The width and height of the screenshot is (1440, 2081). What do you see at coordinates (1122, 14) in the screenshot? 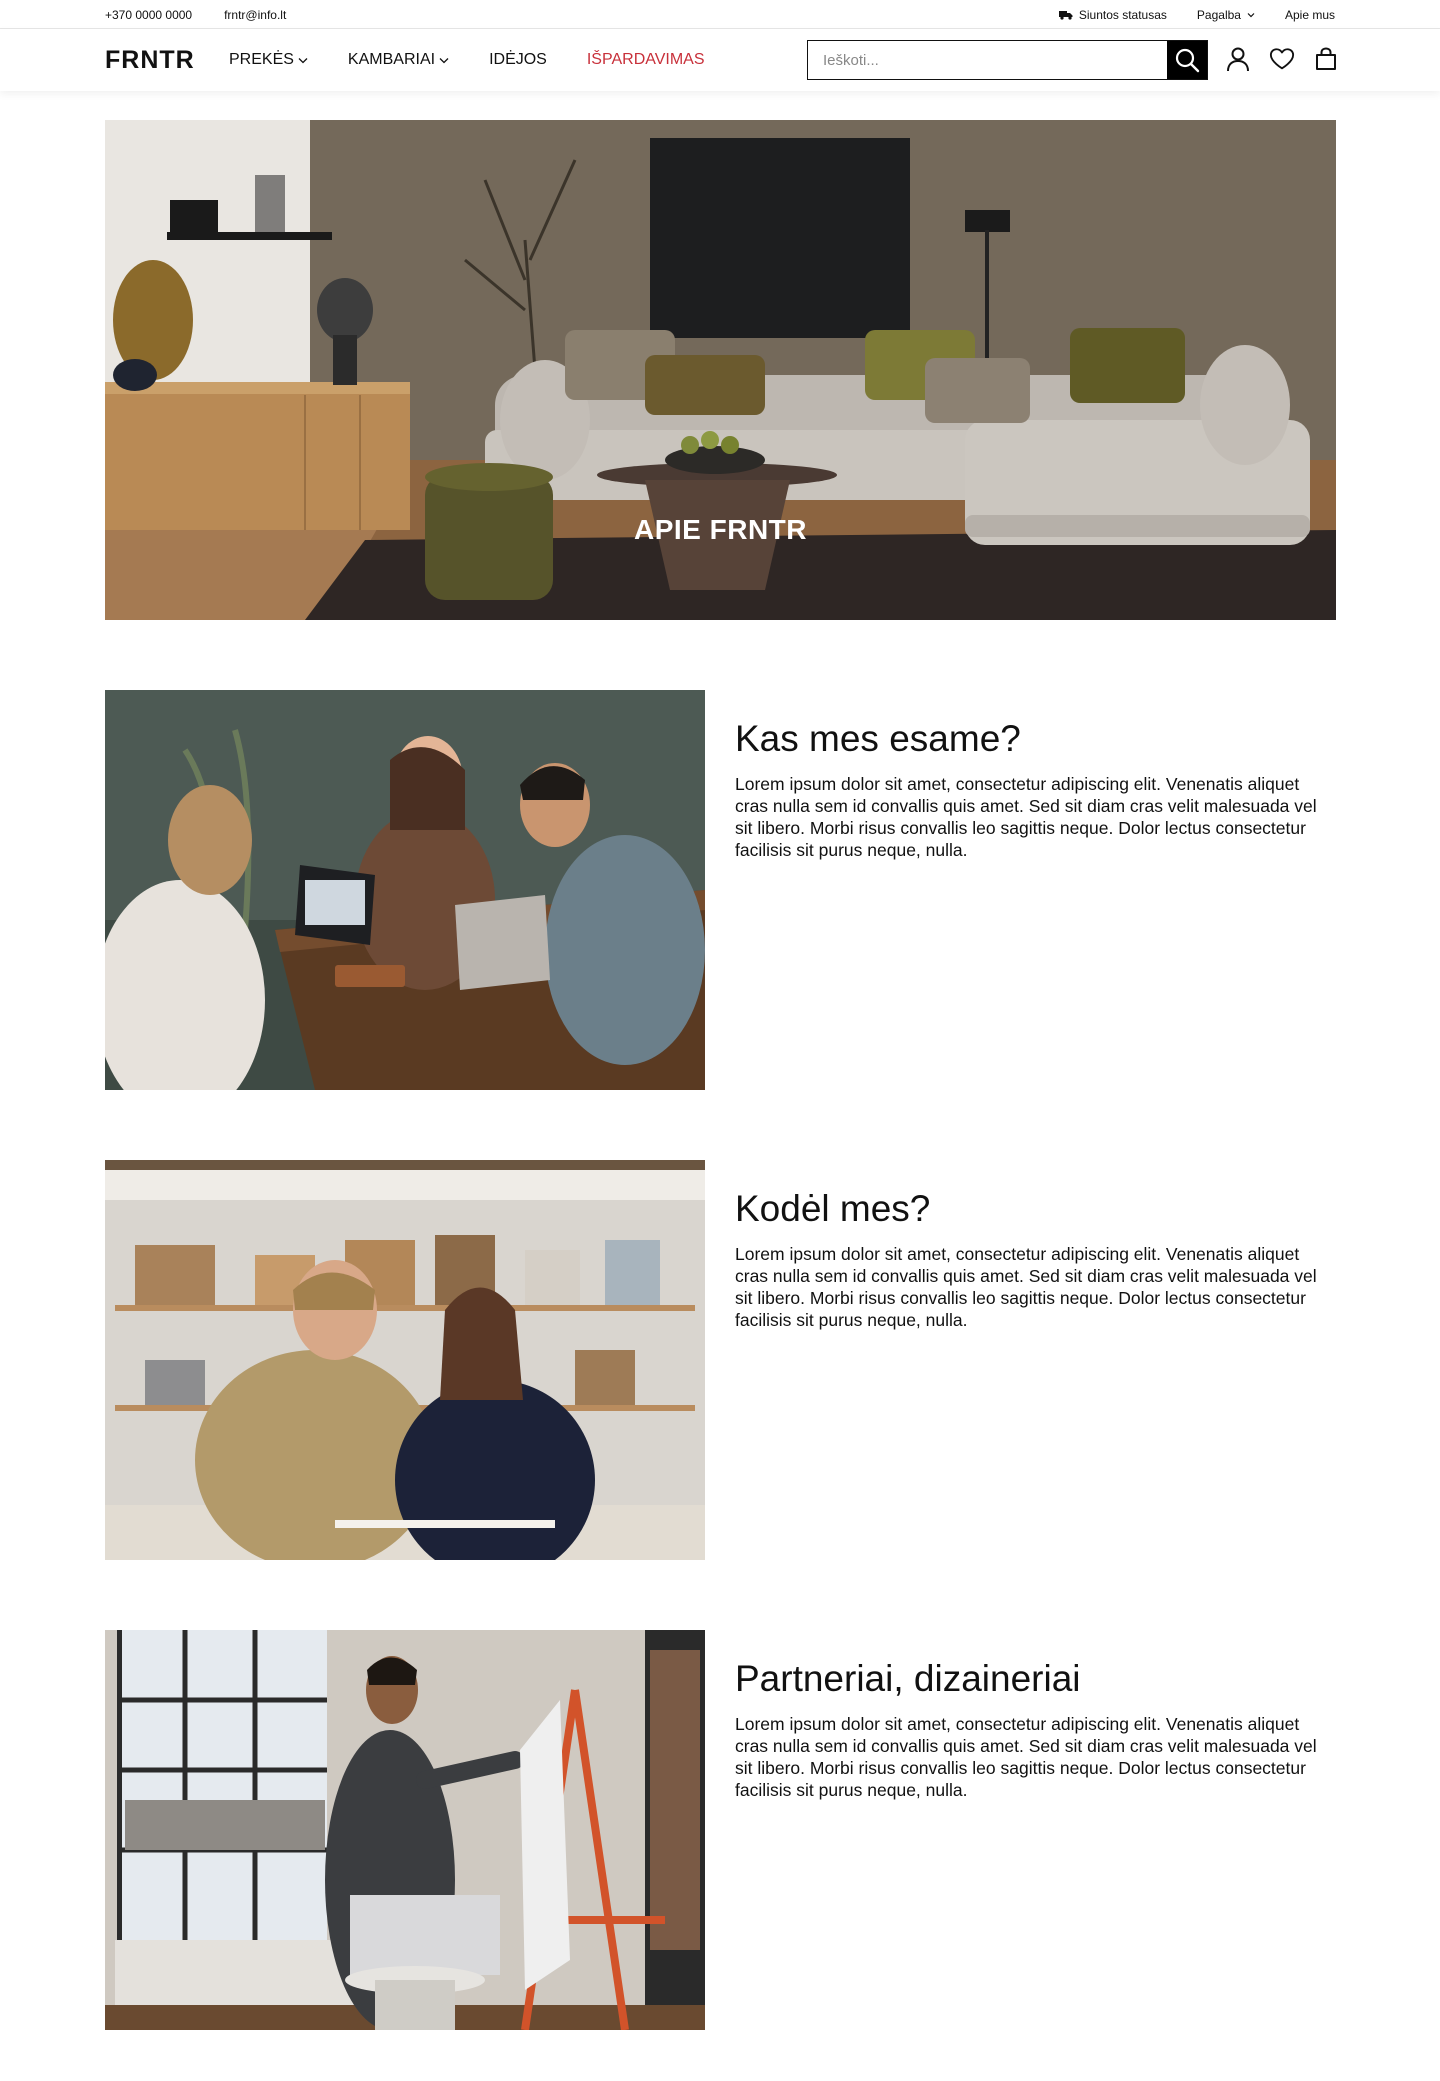
I see `shipping-status-label: Siuntos statusas` at bounding box center [1122, 14].